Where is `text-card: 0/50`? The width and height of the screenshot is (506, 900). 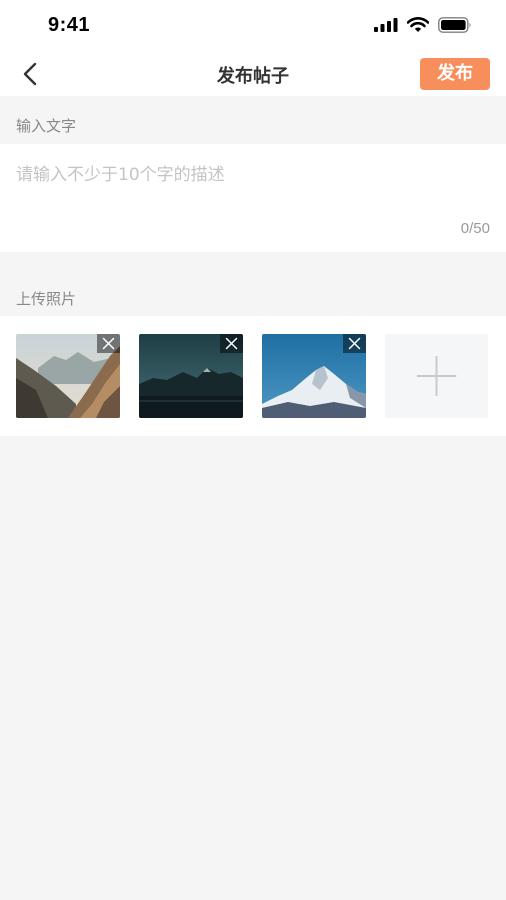
text-card: 0/50 is located at coordinates (253, 198).